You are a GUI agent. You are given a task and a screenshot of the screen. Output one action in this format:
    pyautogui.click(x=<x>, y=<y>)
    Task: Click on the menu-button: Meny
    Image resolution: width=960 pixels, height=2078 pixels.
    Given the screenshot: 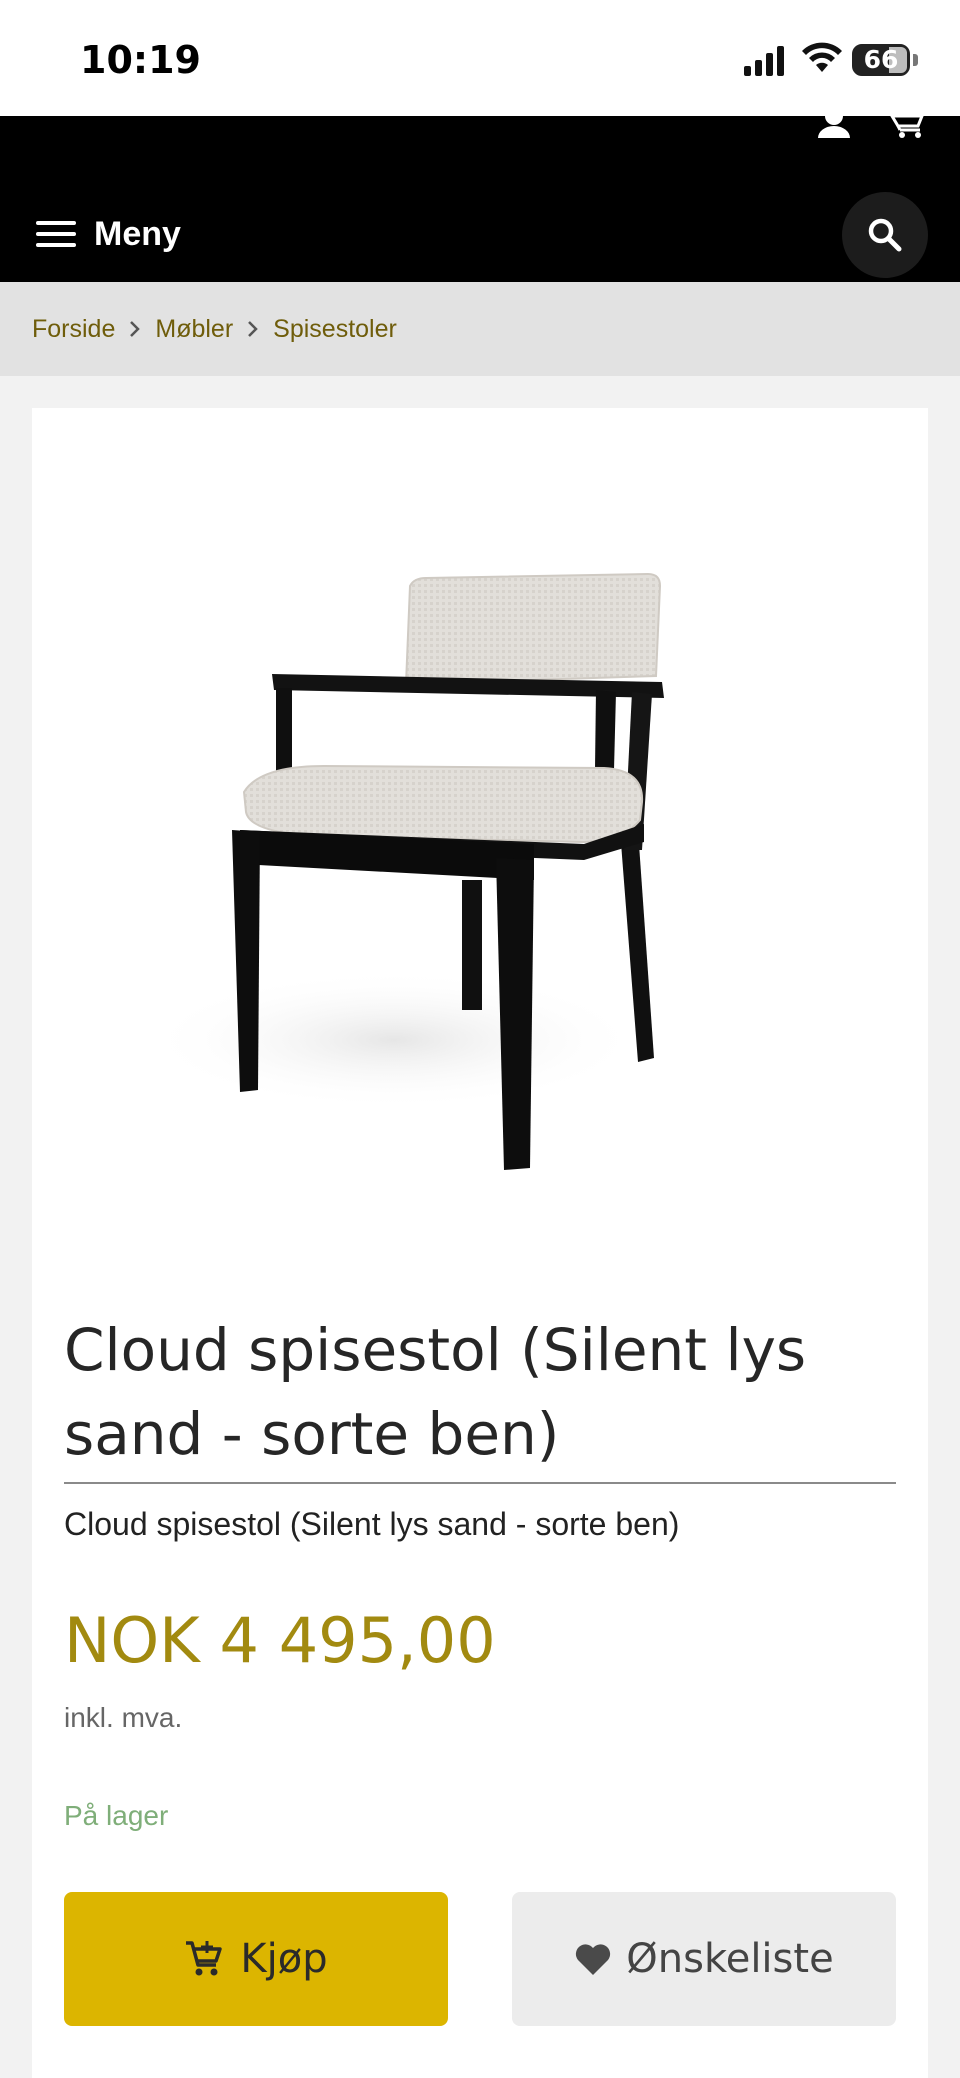 What is the action you would take?
    pyautogui.click(x=108, y=234)
    